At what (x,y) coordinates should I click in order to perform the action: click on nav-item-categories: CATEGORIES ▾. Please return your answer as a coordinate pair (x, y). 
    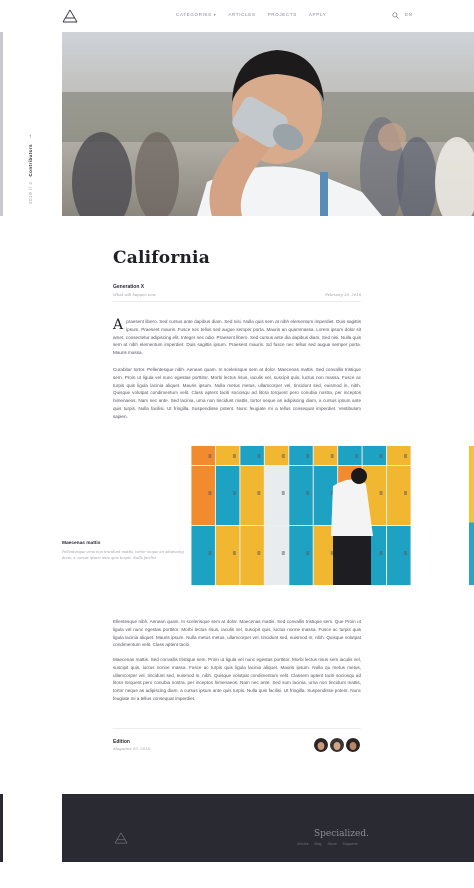
    Looking at the image, I should click on (196, 14).